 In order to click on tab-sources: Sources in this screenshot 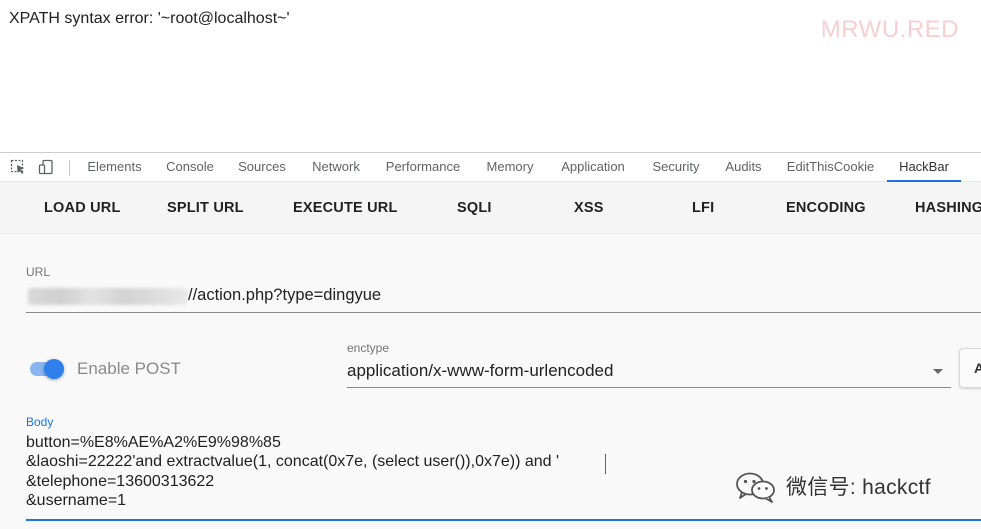, I will do `click(262, 167)`.